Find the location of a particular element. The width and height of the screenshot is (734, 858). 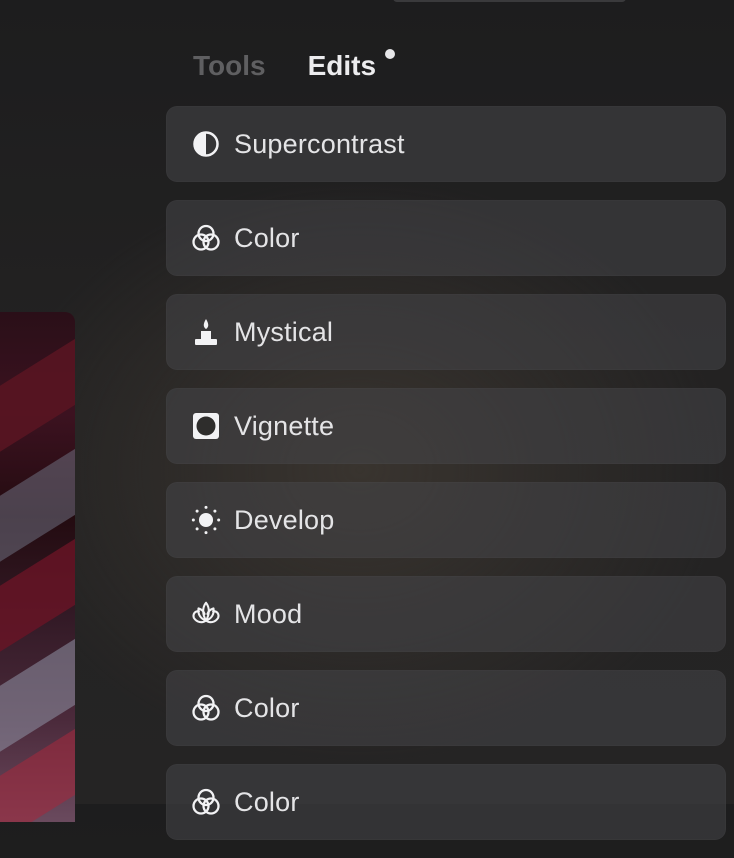

edit-item-mystical: Mystical is located at coordinates (446, 332).